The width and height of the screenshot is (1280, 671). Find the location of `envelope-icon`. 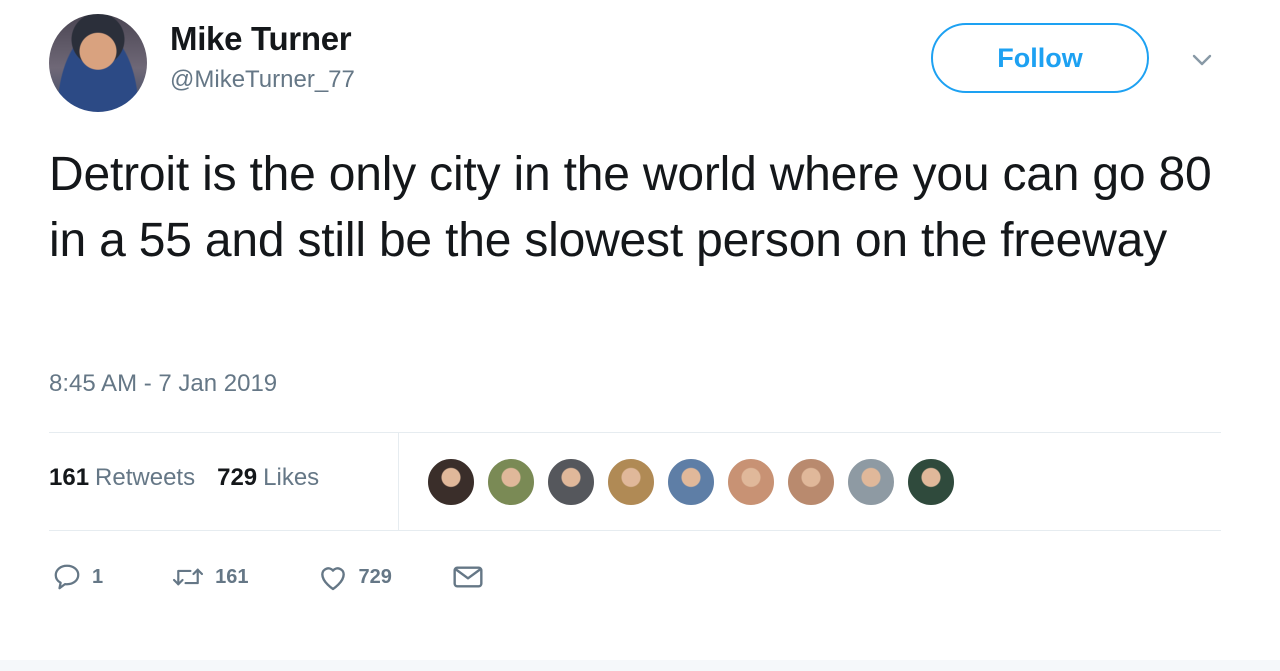

envelope-icon is located at coordinates (468, 577).